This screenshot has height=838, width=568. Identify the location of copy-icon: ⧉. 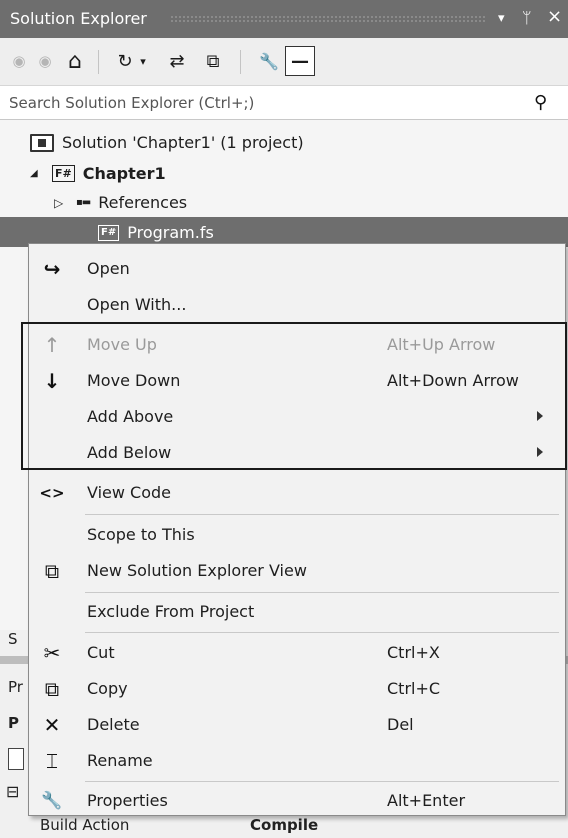
(52, 689).